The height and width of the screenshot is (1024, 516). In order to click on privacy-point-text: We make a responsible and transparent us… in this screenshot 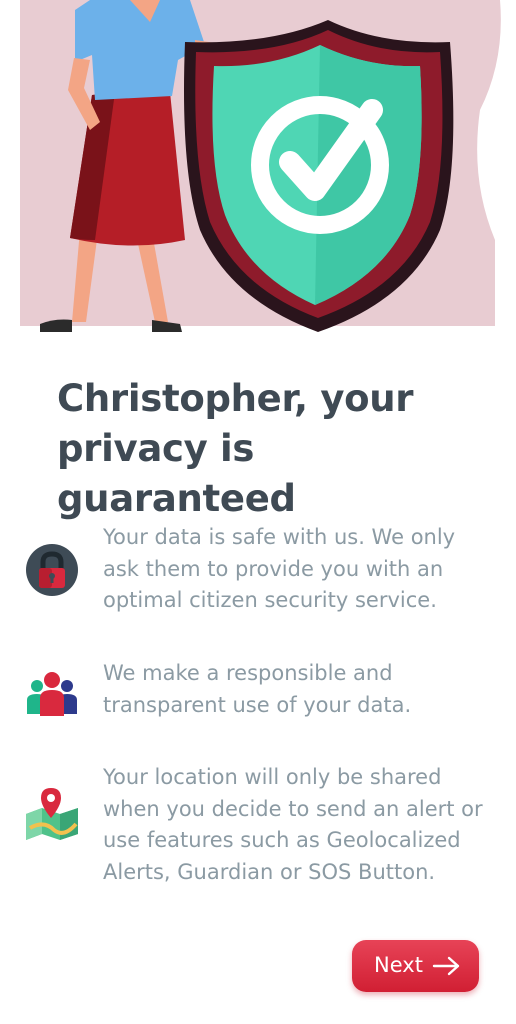, I will do `click(257, 689)`.